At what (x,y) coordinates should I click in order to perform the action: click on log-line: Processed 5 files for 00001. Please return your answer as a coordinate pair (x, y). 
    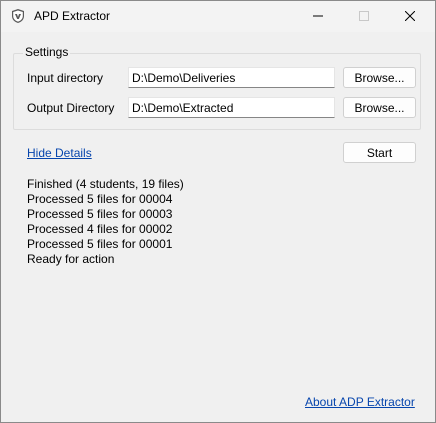
    Looking at the image, I should click on (100, 244).